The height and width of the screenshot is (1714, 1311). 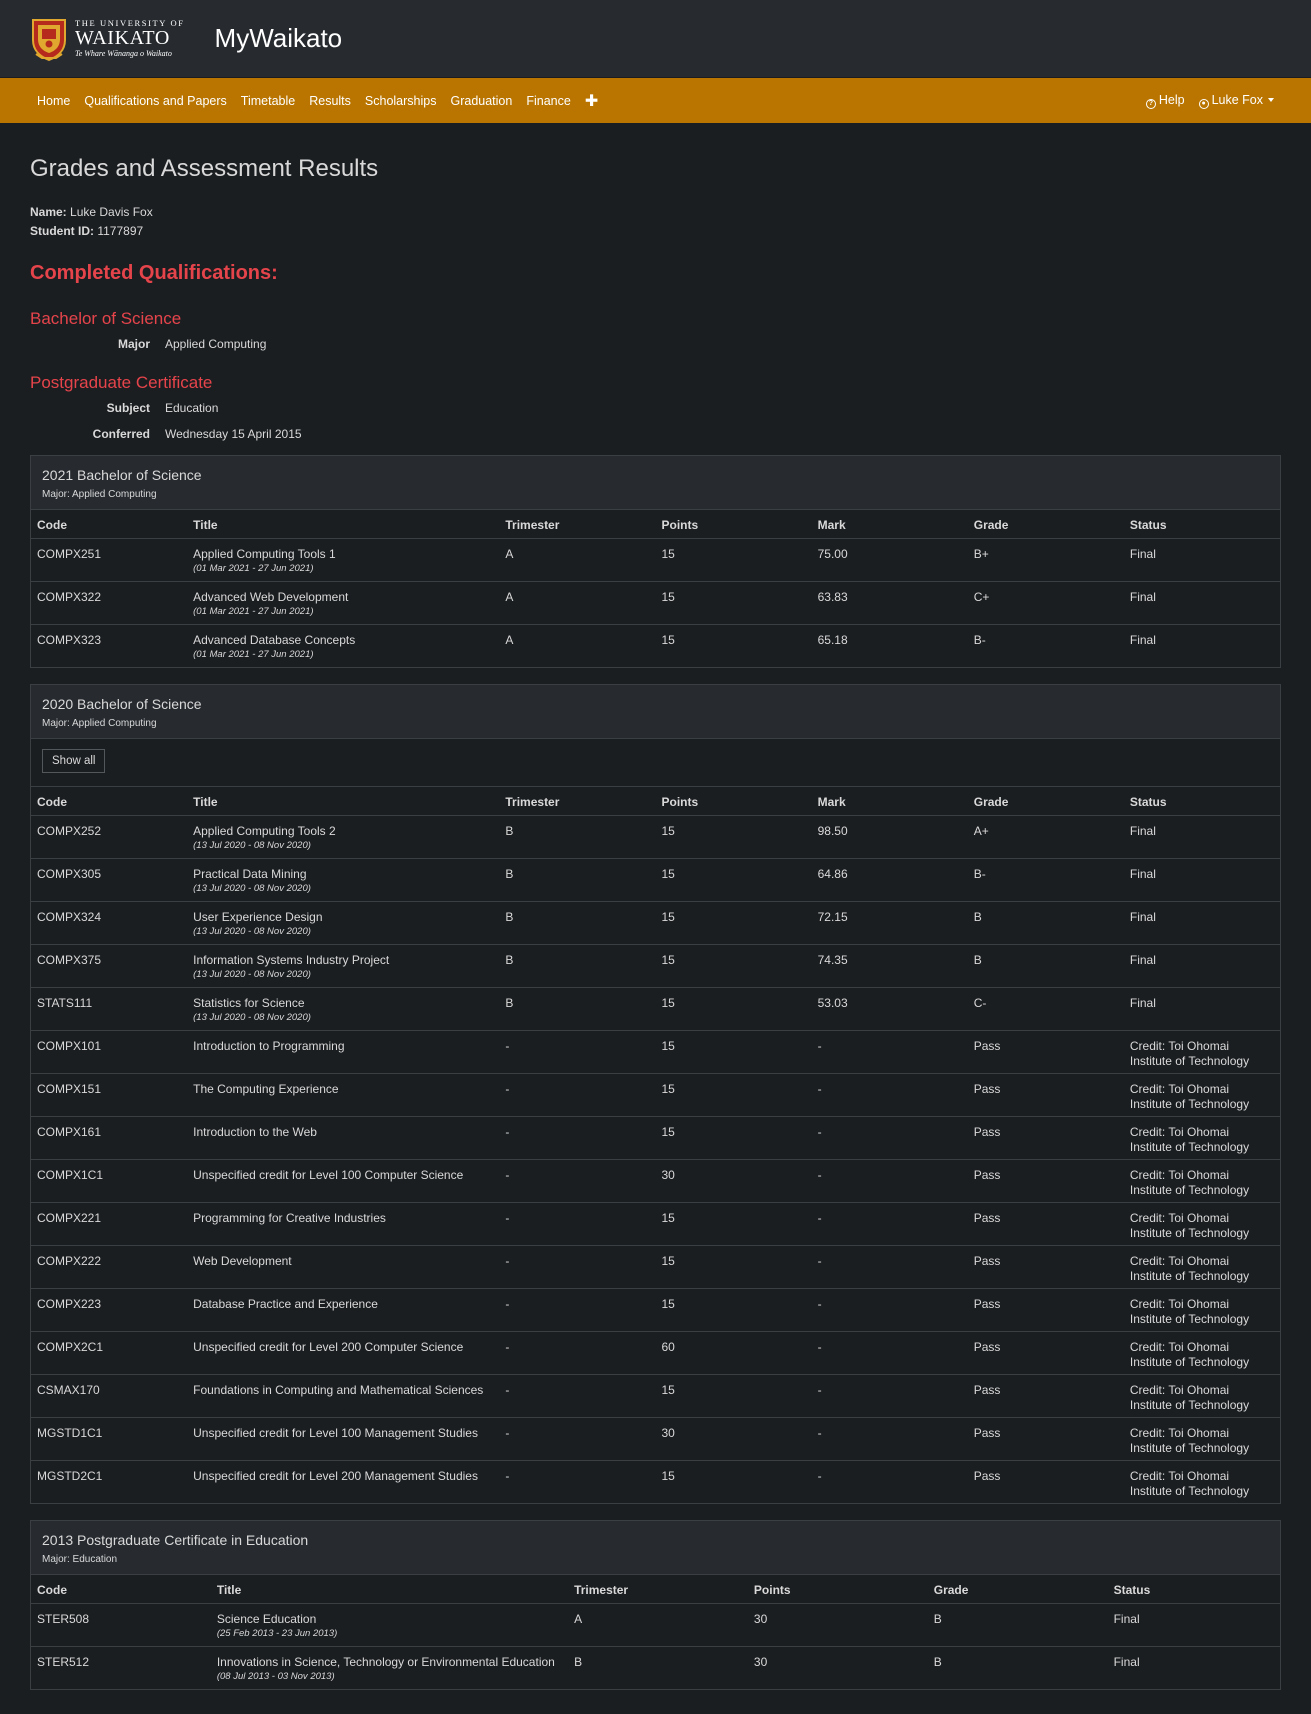 I want to click on nav-results: Results, so click(x=330, y=101).